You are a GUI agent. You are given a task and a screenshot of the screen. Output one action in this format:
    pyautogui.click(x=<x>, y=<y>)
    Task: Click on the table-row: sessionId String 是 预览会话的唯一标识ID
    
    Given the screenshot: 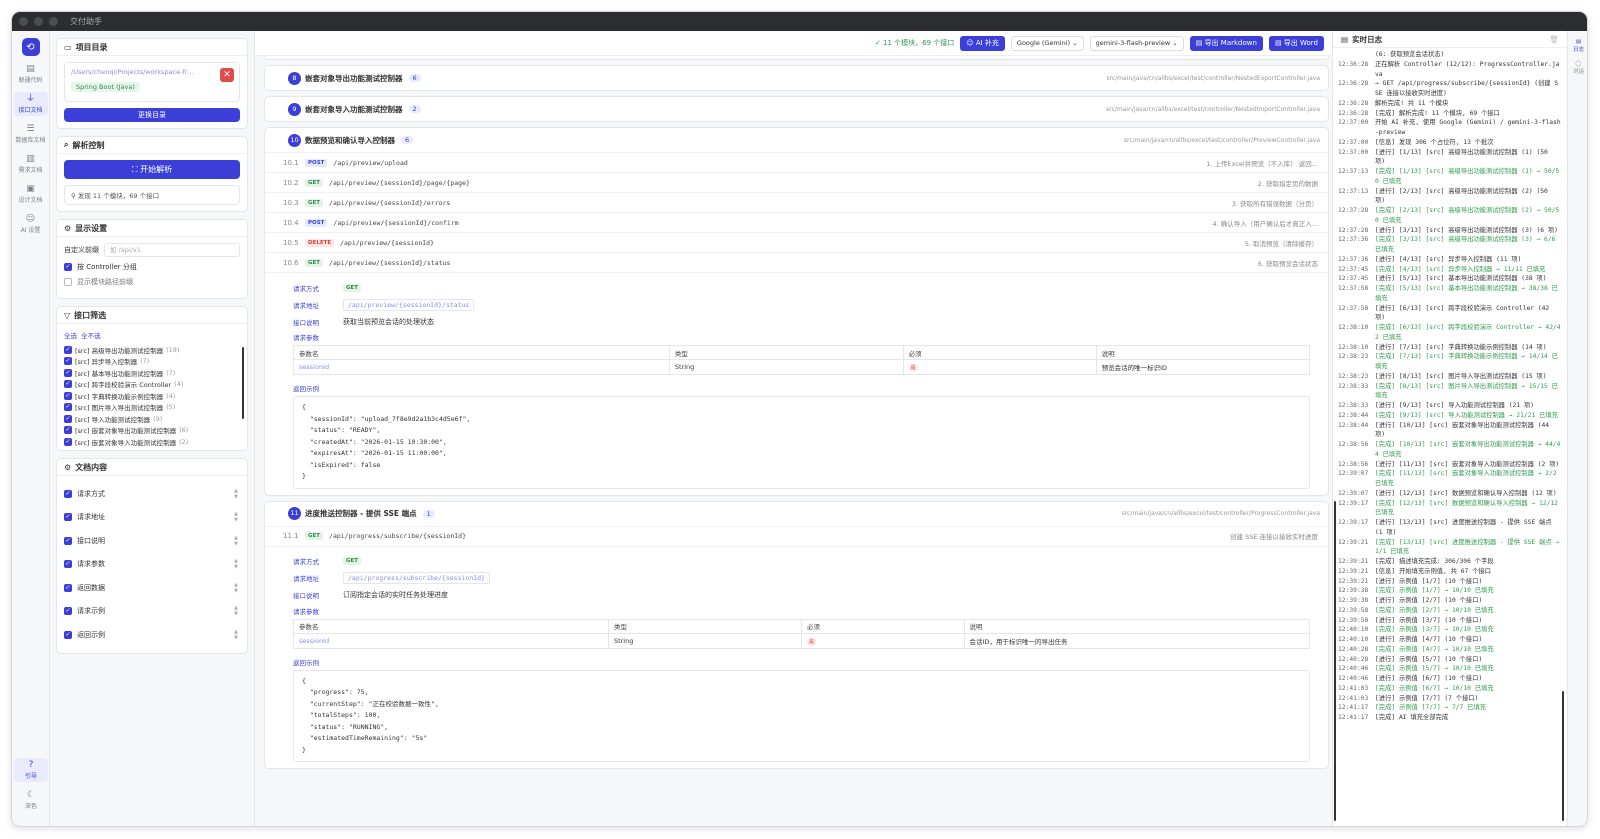 What is the action you would take?
    pyautogui.click(x=802, y=367)
    